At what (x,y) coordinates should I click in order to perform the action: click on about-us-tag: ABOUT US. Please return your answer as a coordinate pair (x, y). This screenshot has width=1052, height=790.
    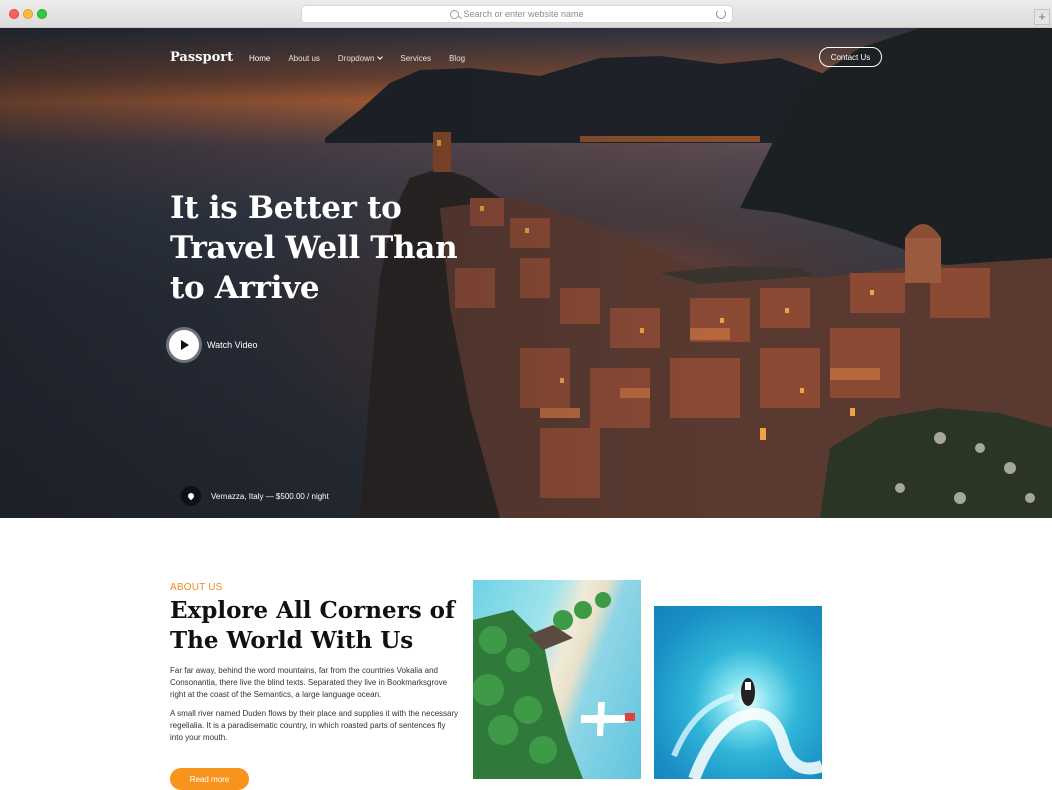
    Looking at the image, I should click on (196, 587).